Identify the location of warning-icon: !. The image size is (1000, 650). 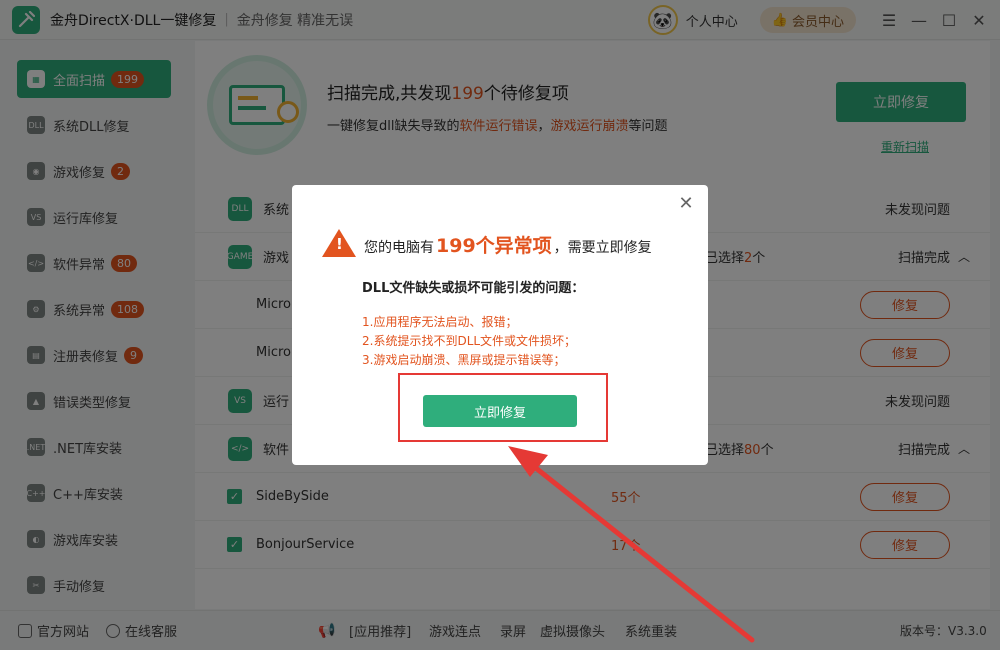
(339, 243).